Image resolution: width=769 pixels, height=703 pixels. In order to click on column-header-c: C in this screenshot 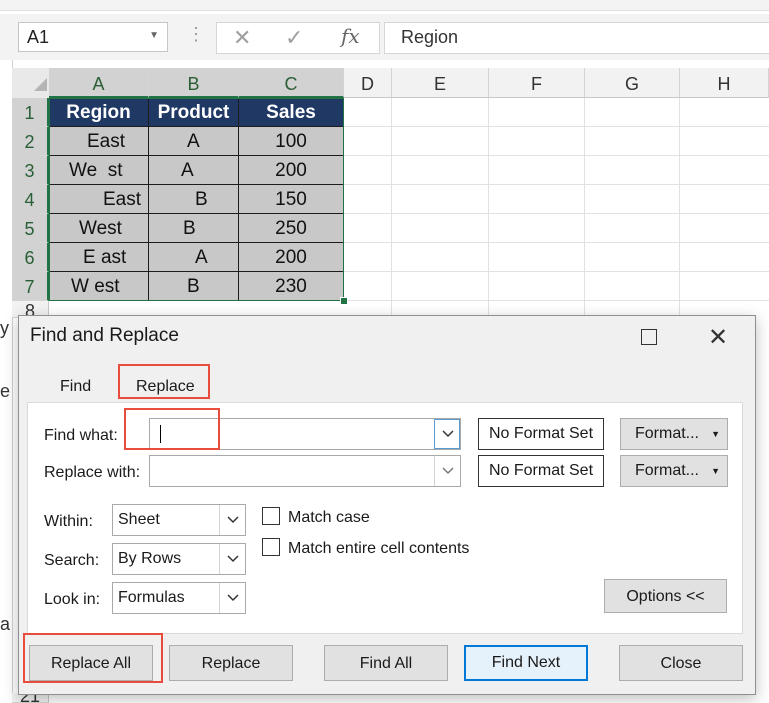, I will do `click(291, 83)`.